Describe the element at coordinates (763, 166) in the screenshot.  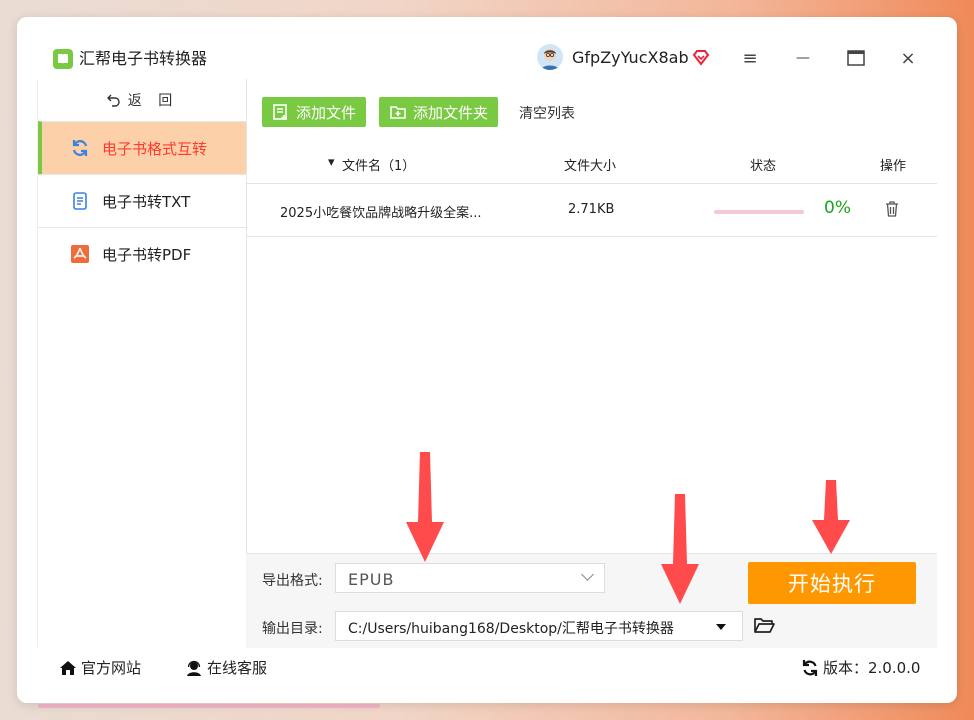
I see `column-header-status: 状态` at that location.